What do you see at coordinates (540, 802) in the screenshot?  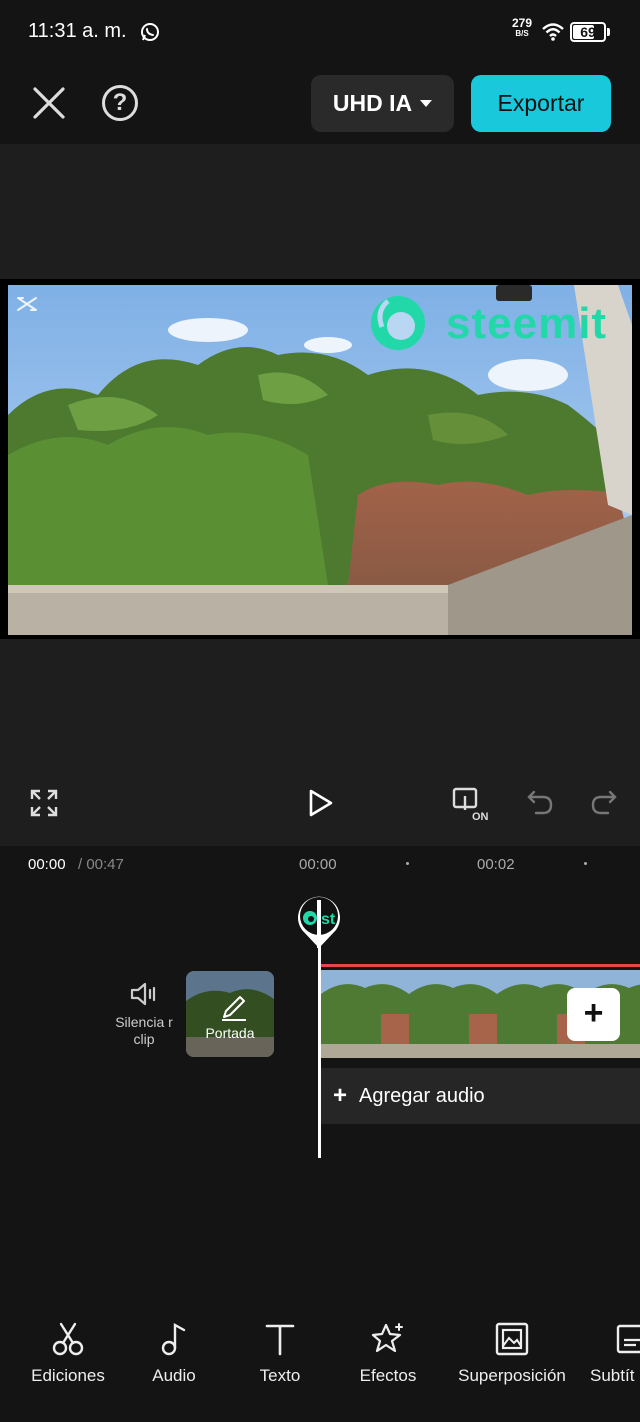 I see `undo-icon` at bounding box center [540, 802].